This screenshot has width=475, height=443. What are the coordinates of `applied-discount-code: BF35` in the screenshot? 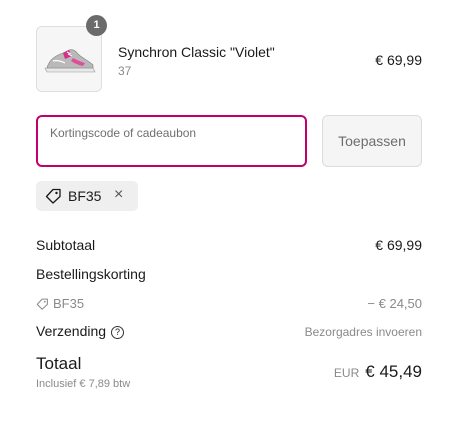 It's located at (85, 196).